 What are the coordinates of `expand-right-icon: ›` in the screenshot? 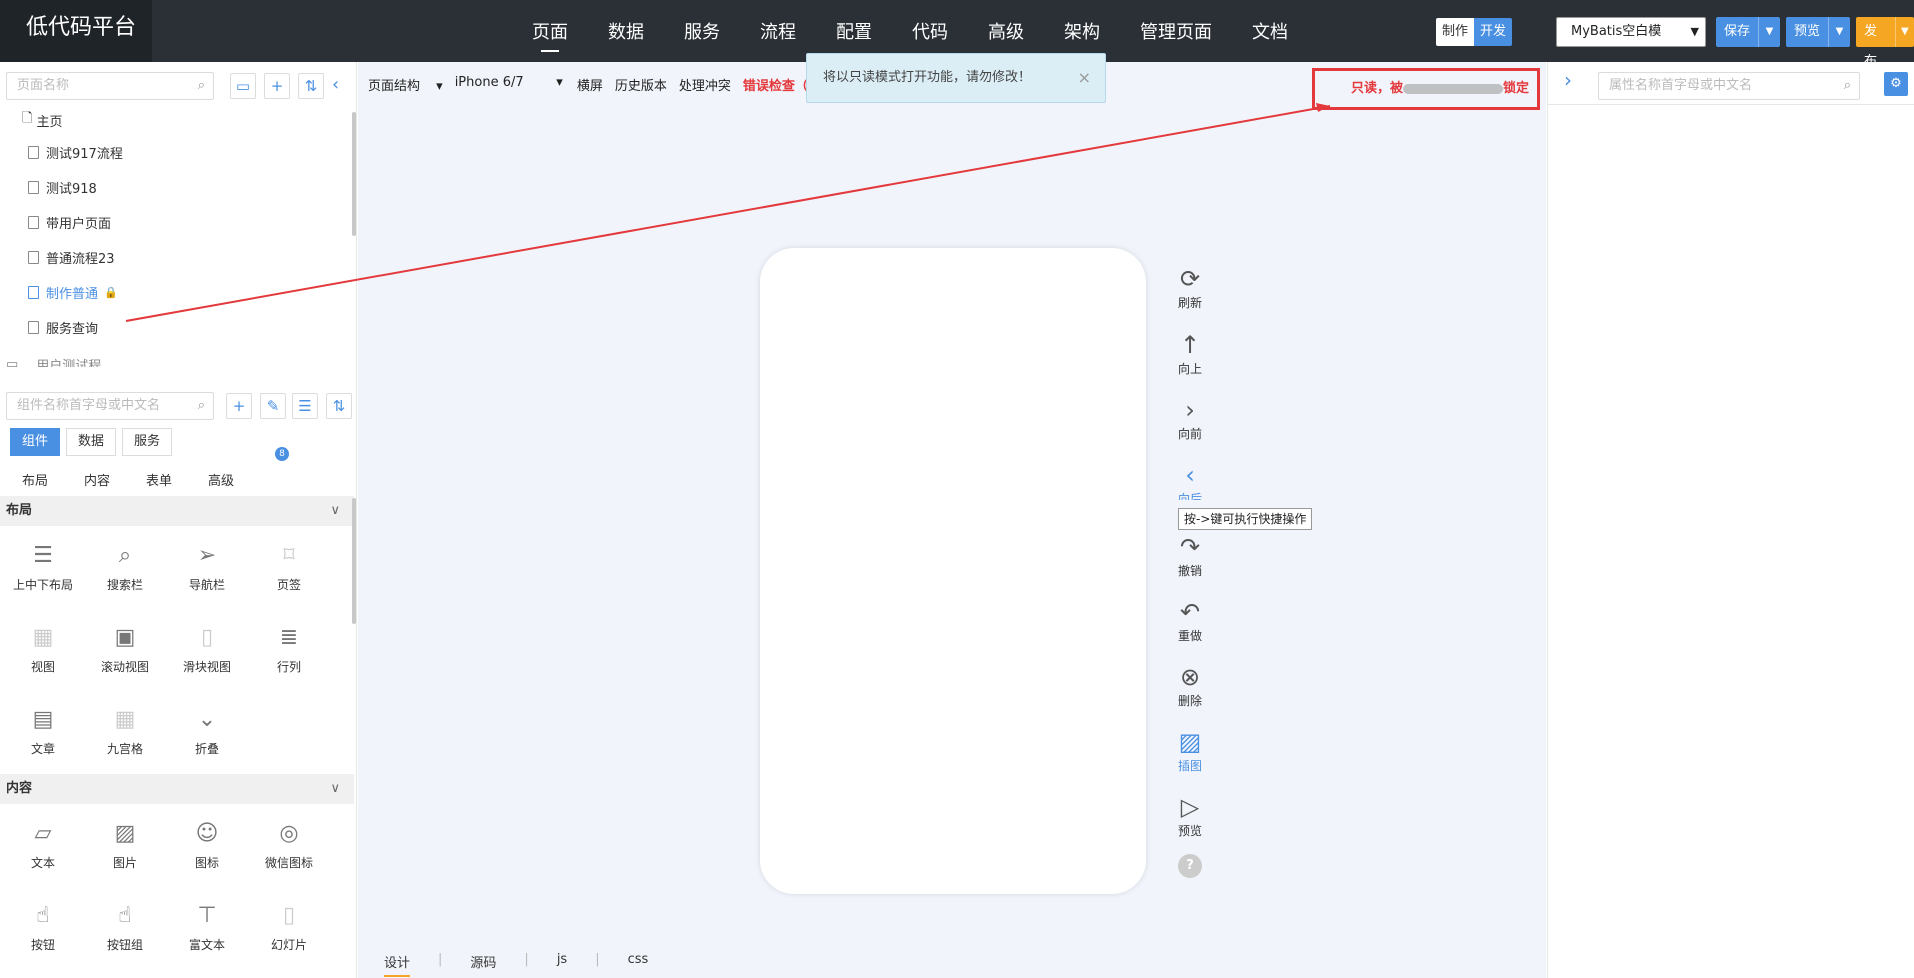 It's located at (1568, 80).